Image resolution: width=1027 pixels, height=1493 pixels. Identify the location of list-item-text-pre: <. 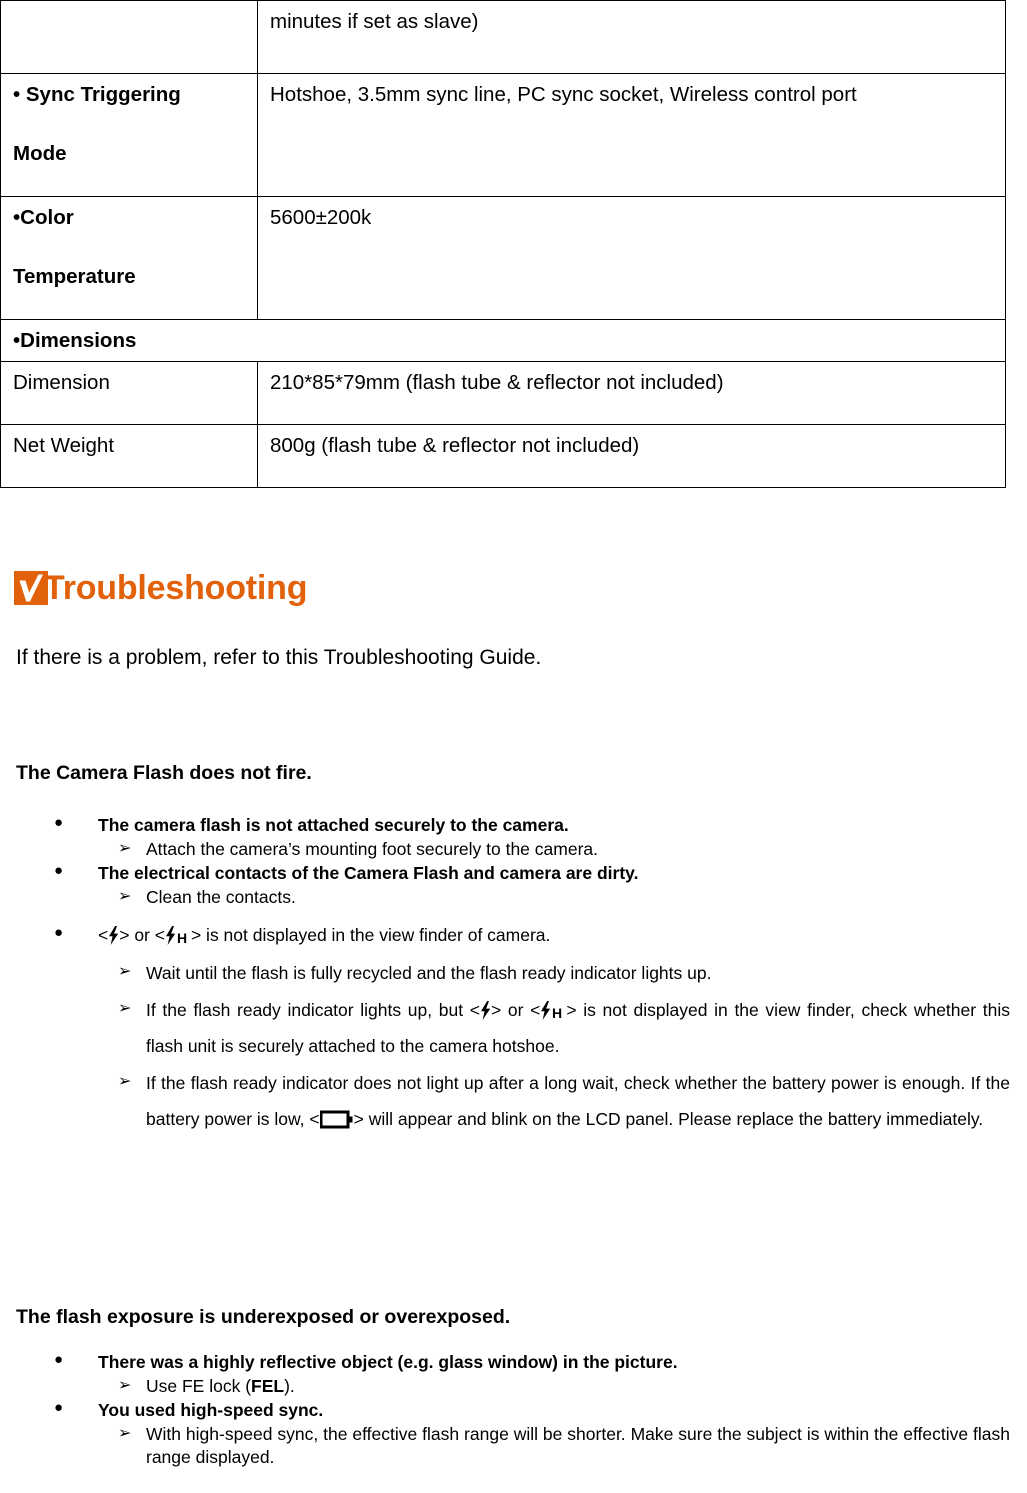
(103, 934).